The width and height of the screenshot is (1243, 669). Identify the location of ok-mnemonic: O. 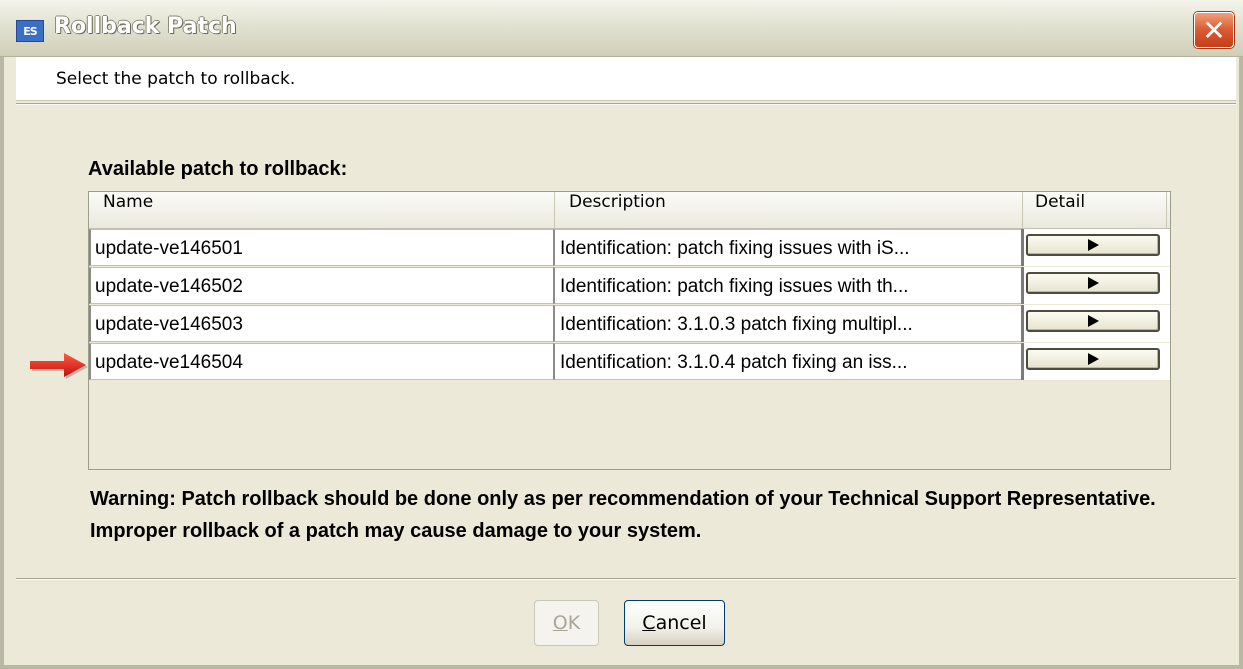
(560, 623).